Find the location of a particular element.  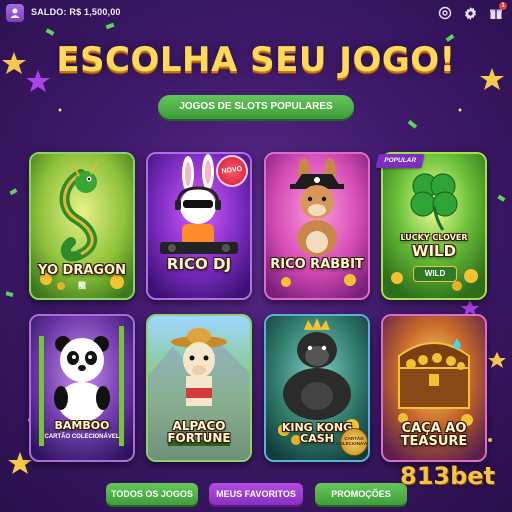

game-title: YO DRAGON is located at coordinates (82, 270).